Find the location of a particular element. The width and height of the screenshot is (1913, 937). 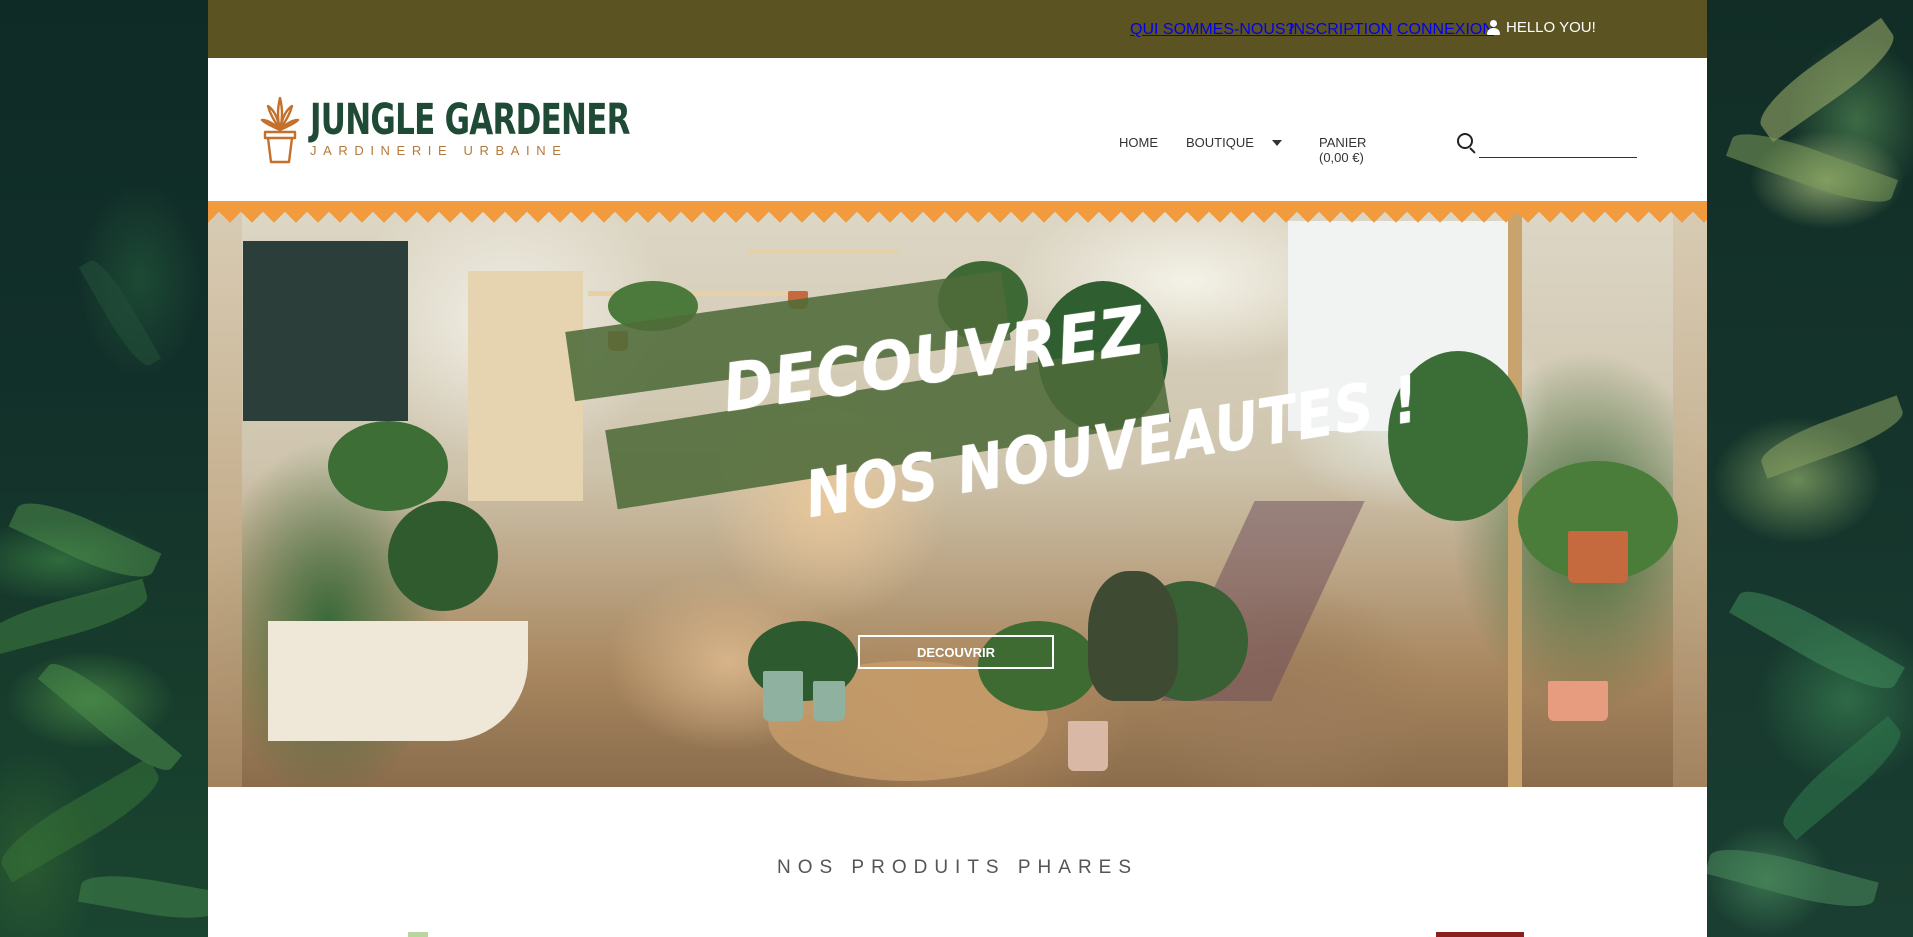

hero-side-left is located at coordinates (225, 494).